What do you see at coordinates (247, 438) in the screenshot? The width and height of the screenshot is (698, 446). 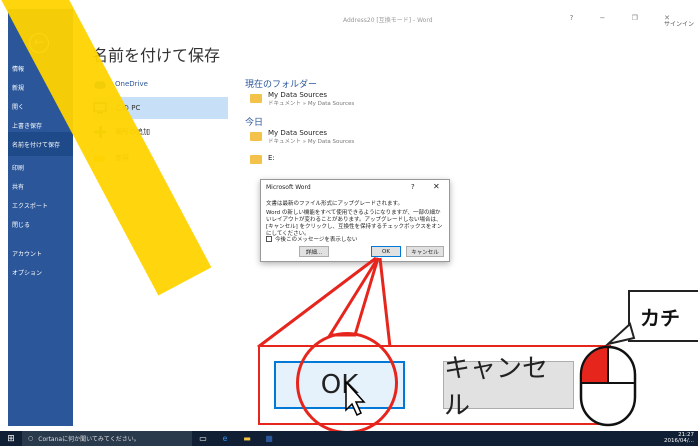 I see `explorer-icon: ▬` at bounding box center [247, 438].